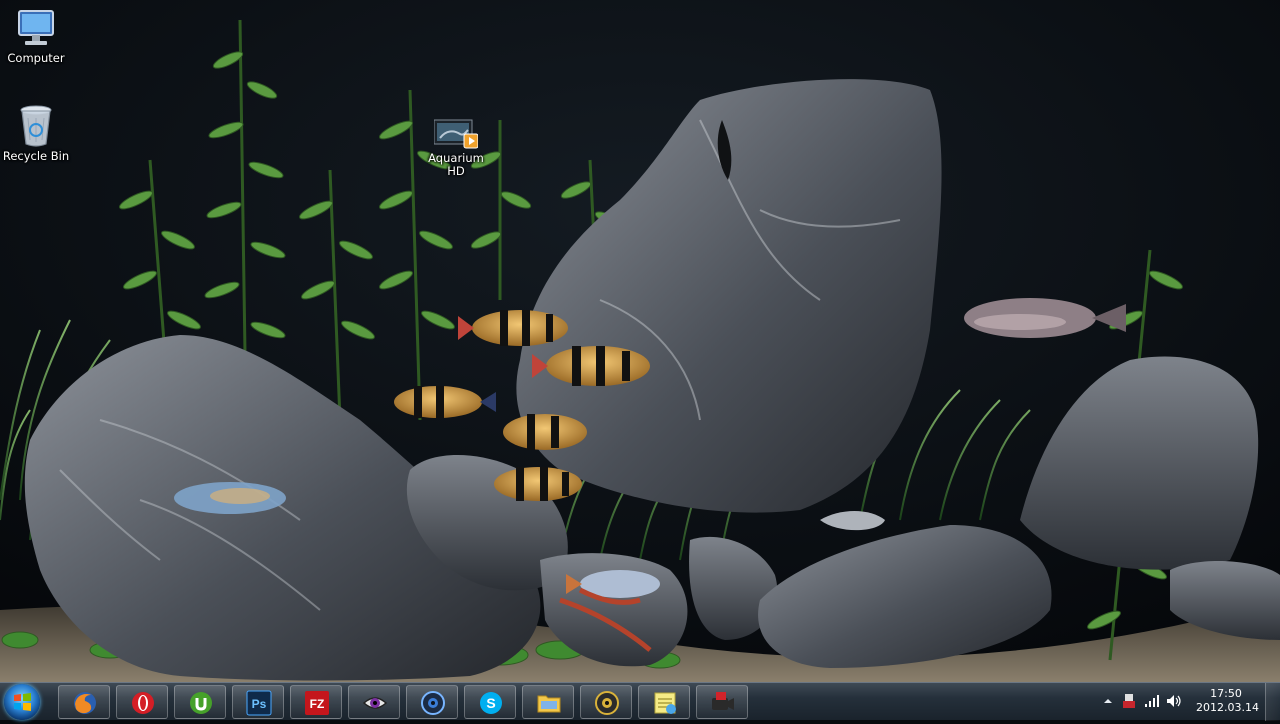  I want to click on webcam-icon, so click(607, 703).